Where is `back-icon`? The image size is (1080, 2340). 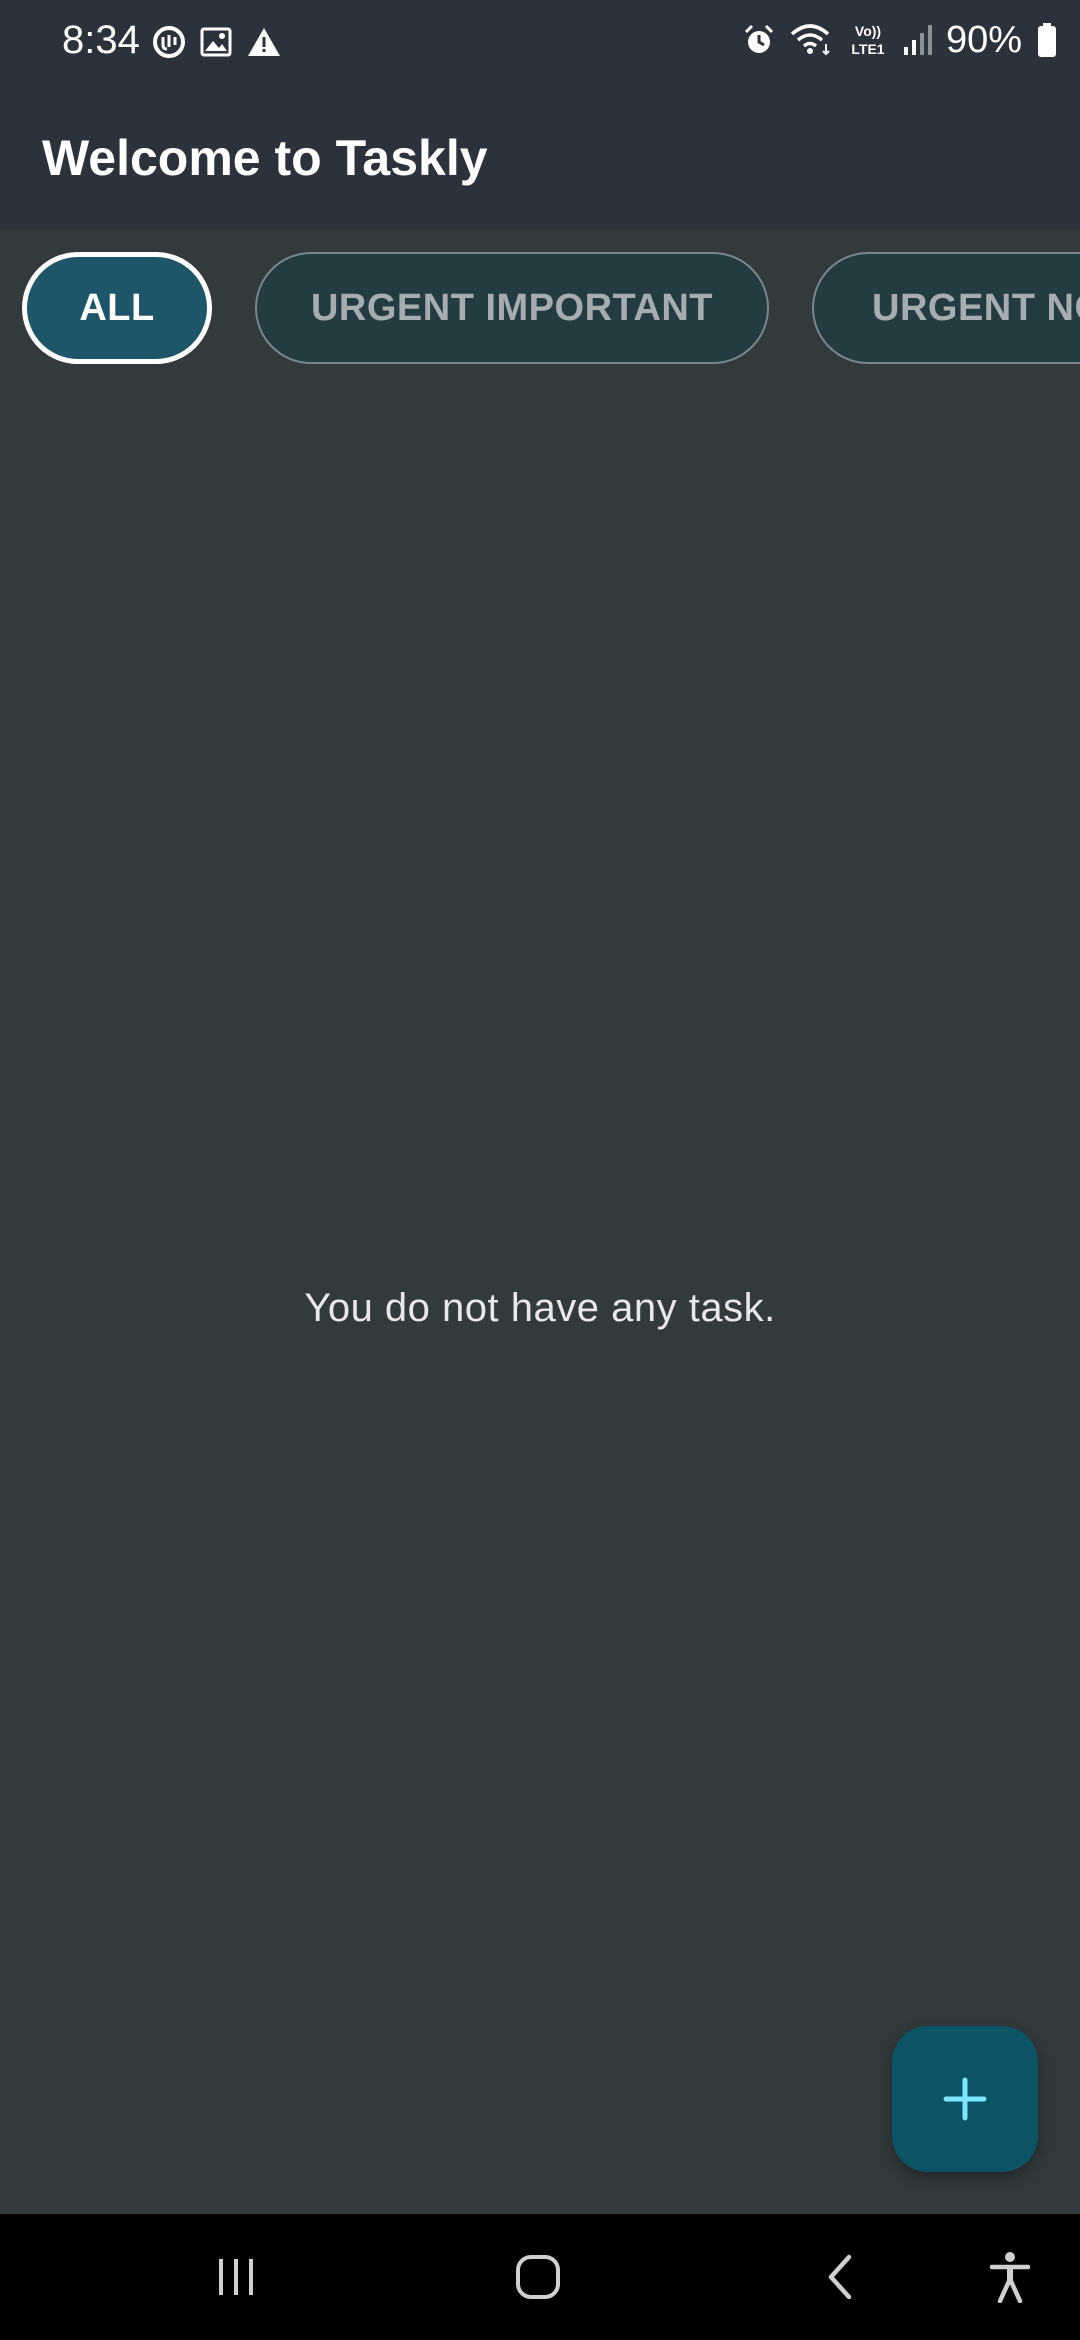
back-icon is located at coordinates (840, 2277).